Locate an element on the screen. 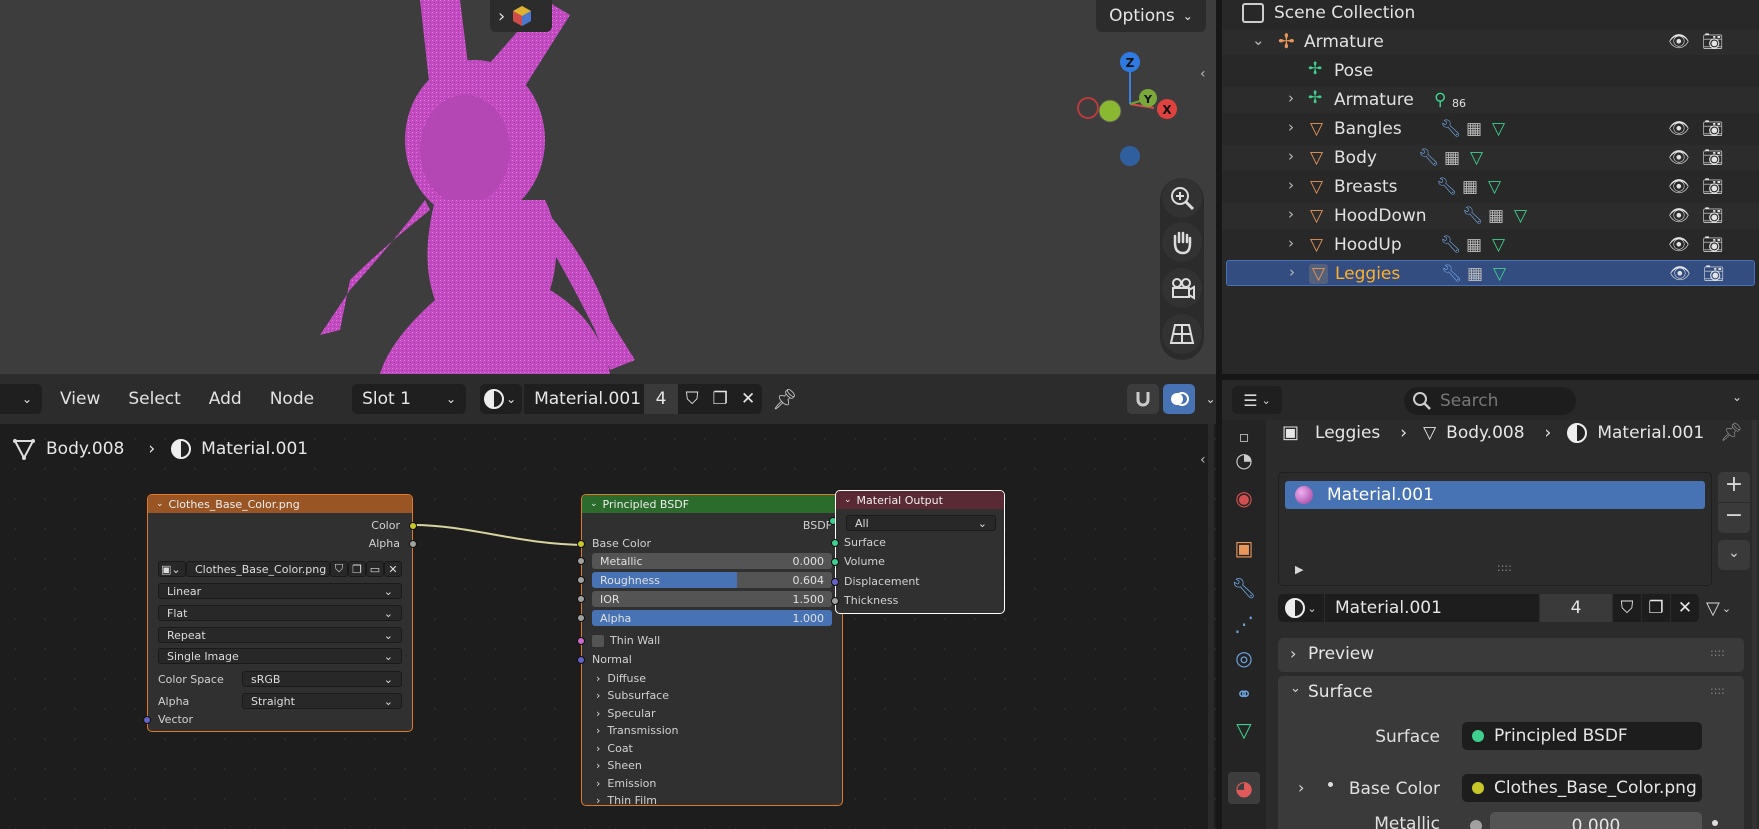 This screenshot has height=829, width=1759. socket-volume-in is located at coordinates (835, 562).